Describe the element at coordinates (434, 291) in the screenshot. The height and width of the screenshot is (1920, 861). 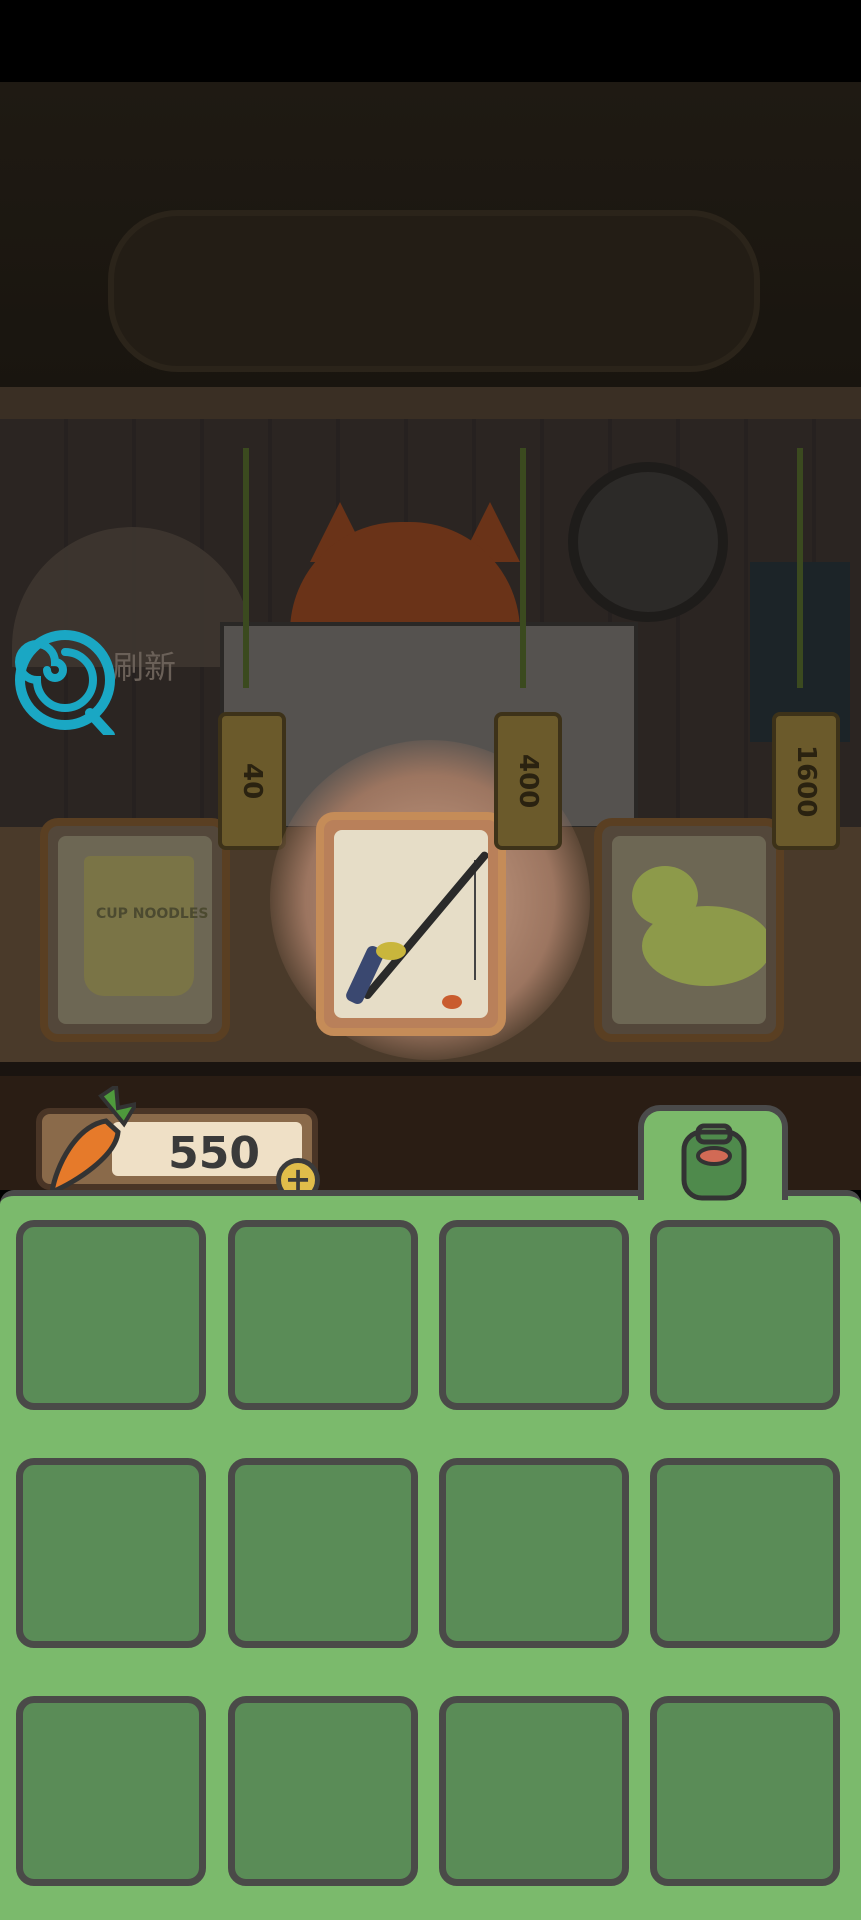
I see `shop-sign` at that location.